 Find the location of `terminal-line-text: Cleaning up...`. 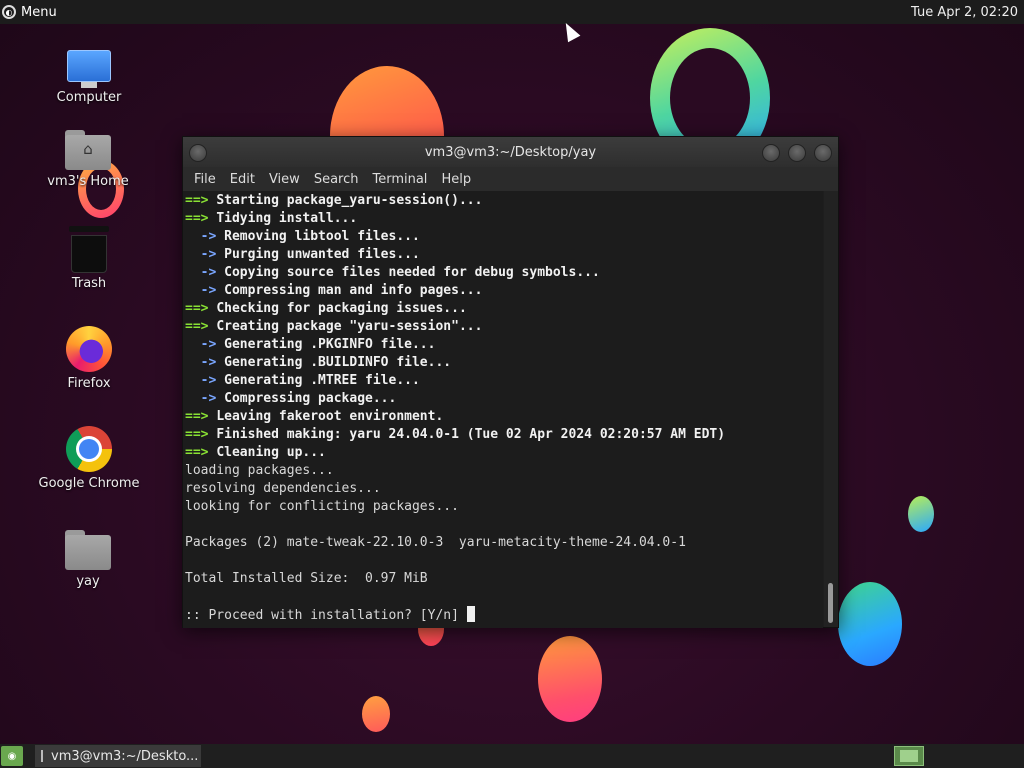

terminal-line-text: Cleaning up... is located at coordinates (271, 452).